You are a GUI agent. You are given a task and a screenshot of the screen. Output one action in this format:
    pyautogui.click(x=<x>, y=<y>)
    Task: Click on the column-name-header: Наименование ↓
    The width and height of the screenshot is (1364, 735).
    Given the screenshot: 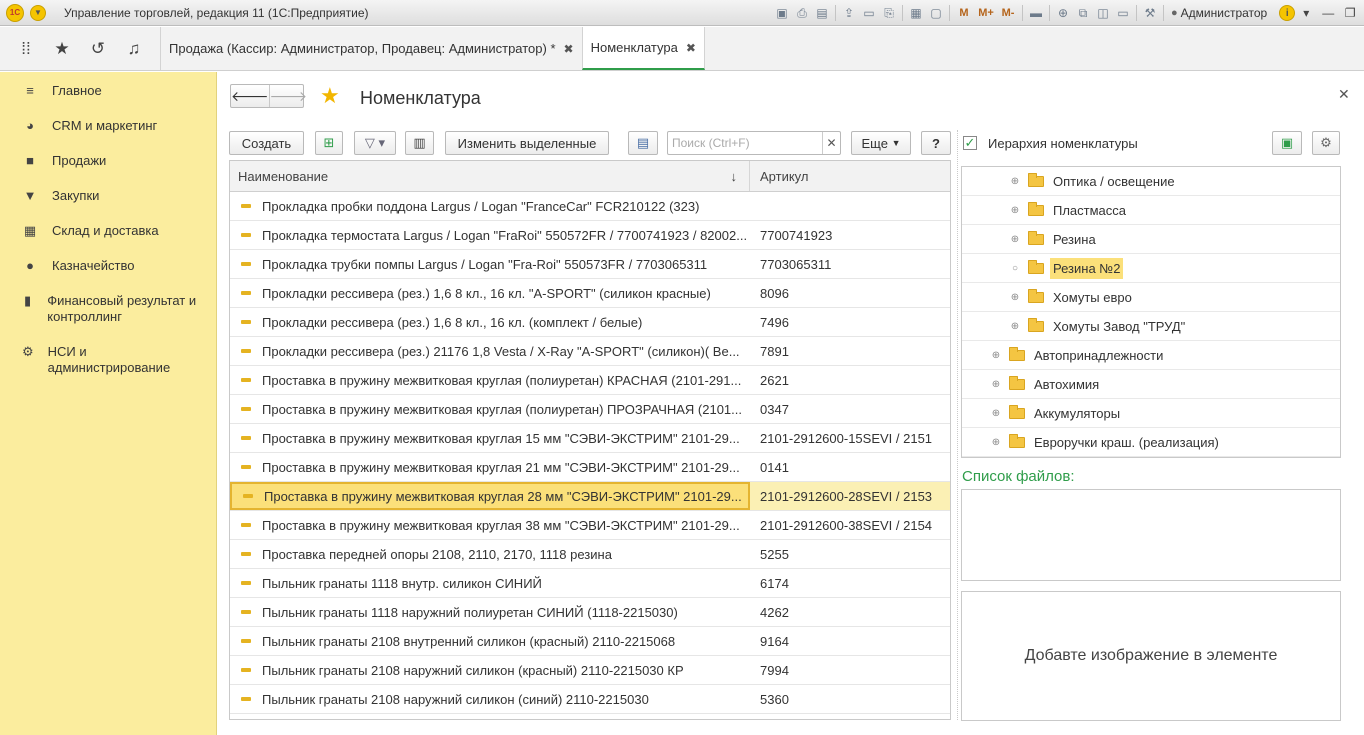 What is the action you would take?
    pyautogui.click(x=490, y=176)
    